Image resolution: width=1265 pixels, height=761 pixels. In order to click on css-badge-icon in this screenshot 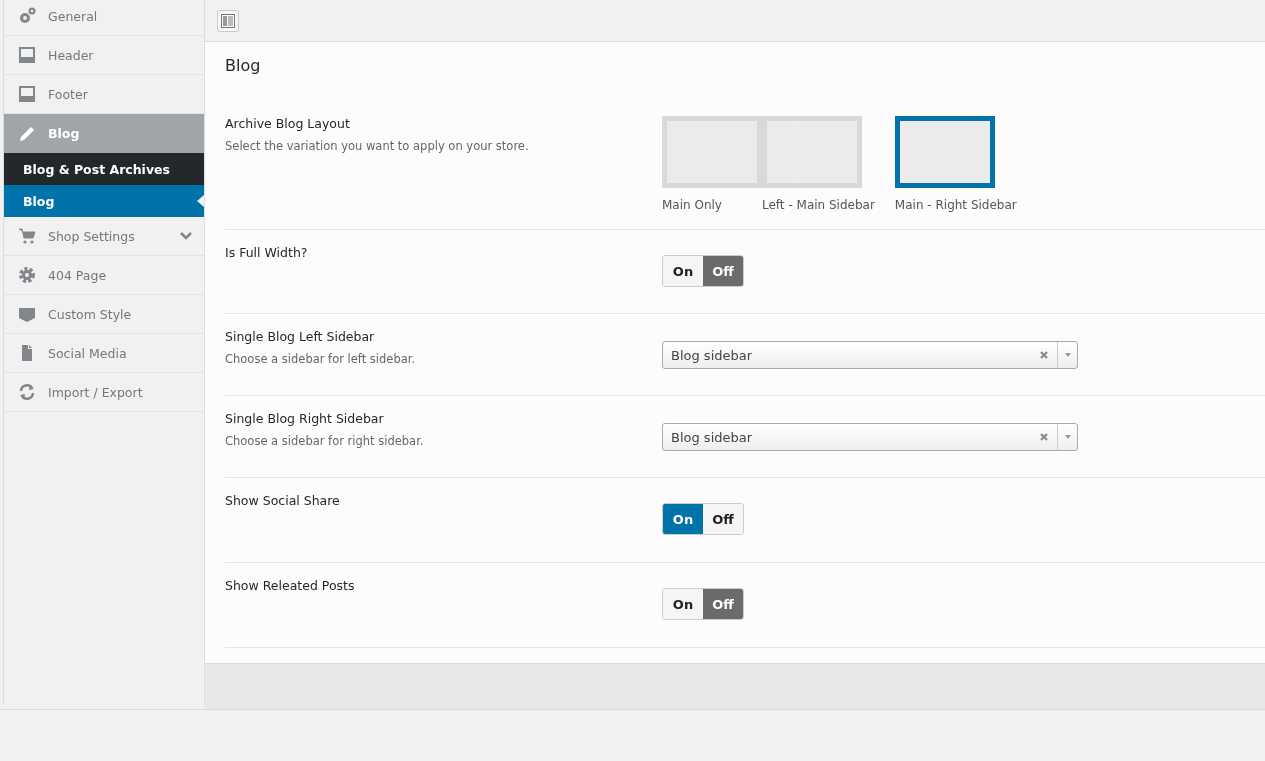, I will do `click(27, 314)`.